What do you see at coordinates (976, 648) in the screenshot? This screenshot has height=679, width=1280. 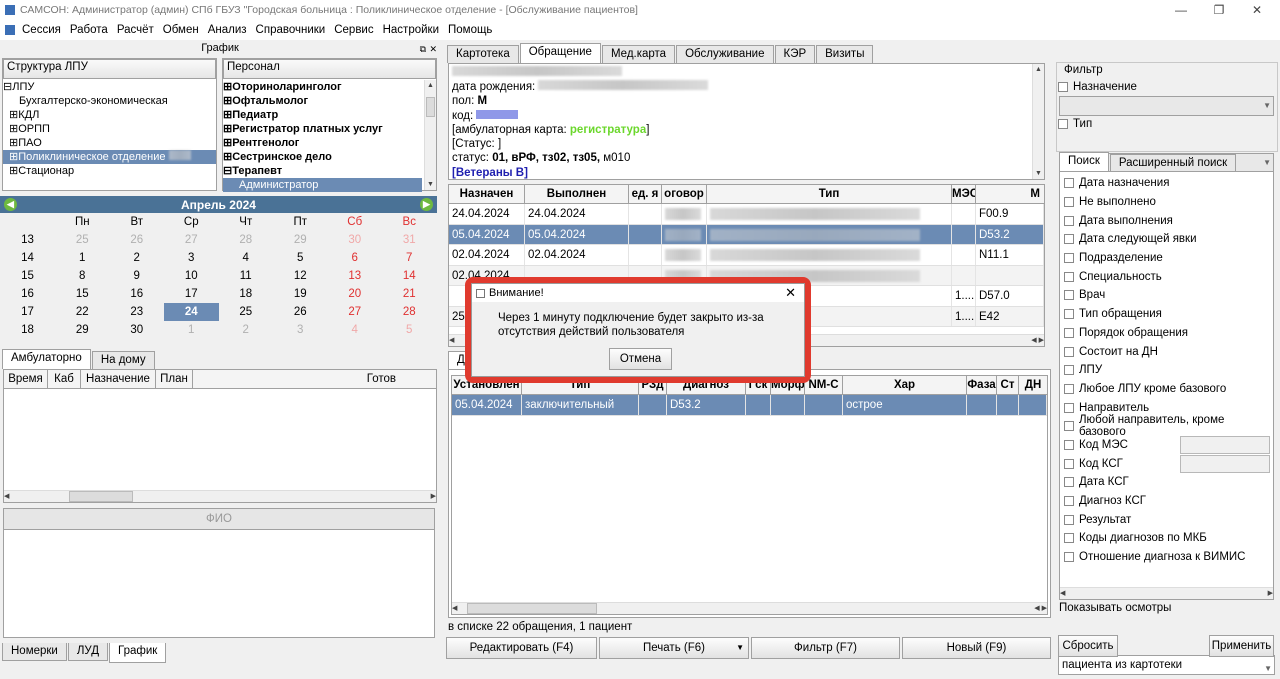 I see `new-button: Новый (F9)` at bounding box center [976, 648].